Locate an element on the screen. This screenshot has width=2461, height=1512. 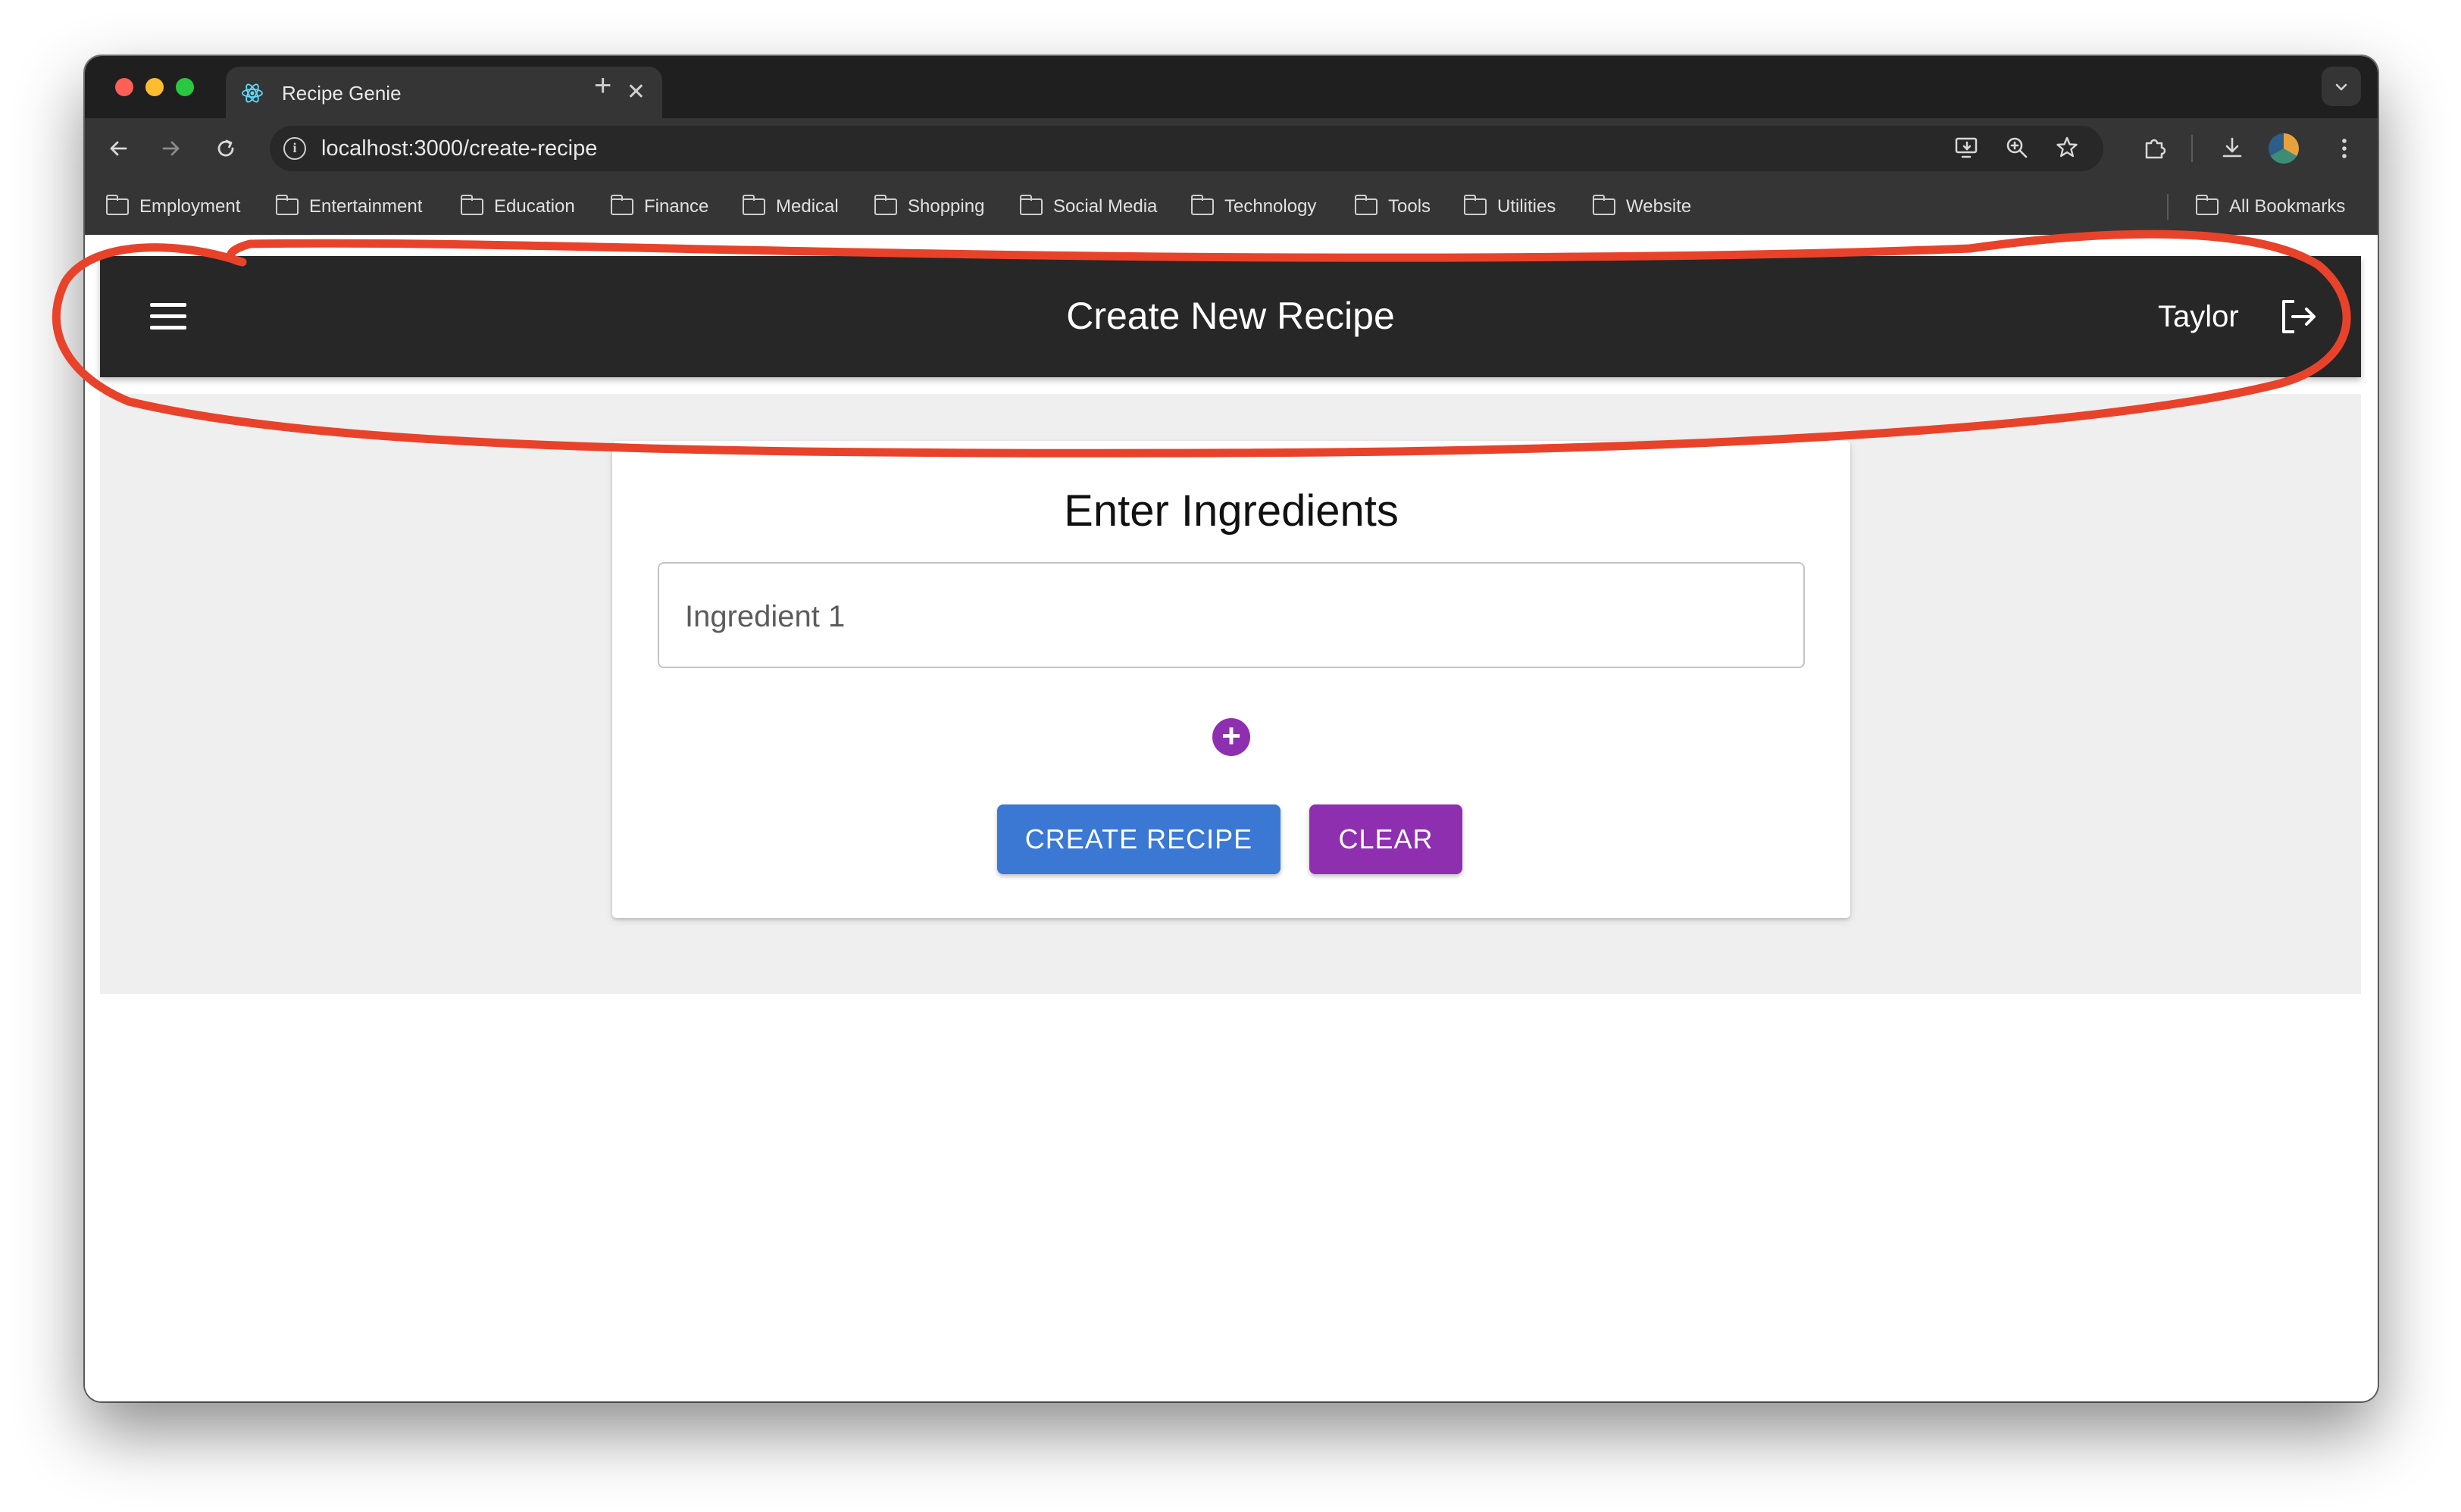
bookmark-label: Website is located at coordinates (1659, 206).